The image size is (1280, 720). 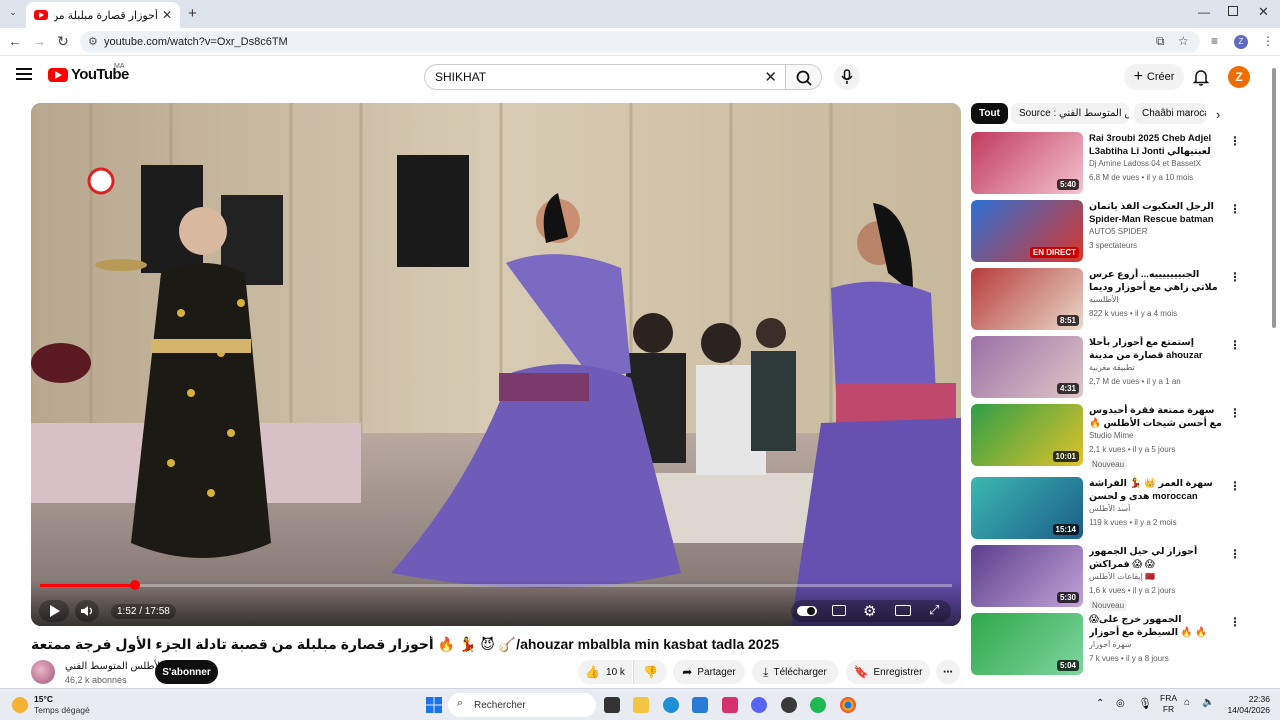 I want to click on download-button: ⤓ Télécharger, so click(x=795, y=672).